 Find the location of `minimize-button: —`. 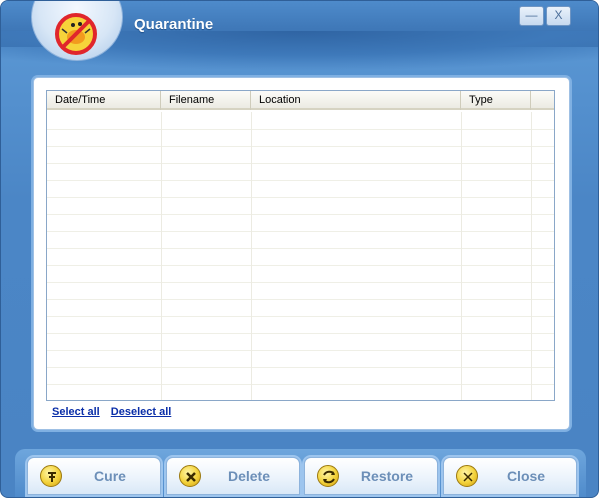

minimize-button: — is located at coordinates (531, 16).